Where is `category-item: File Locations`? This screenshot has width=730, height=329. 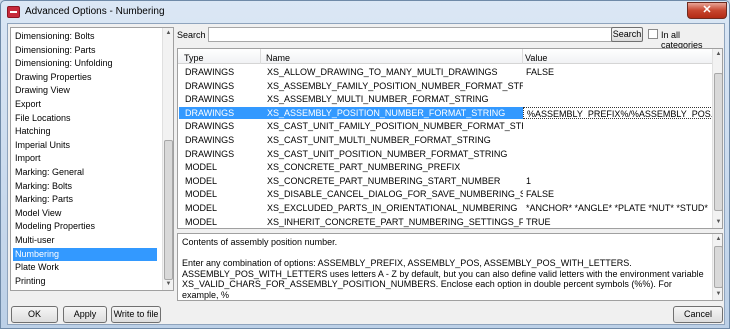 category-item: File Locations is located at coordinates (85, 119).